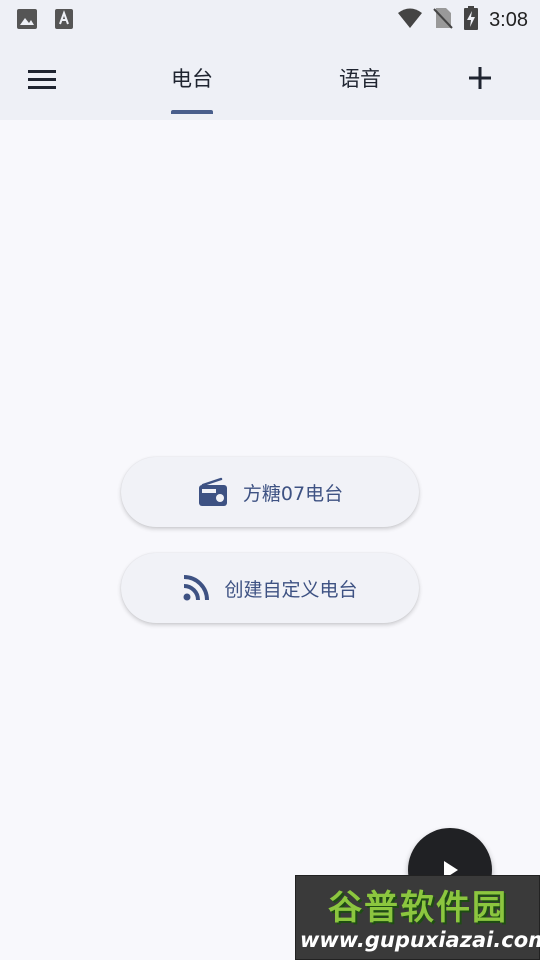 This screenshot has height=960, width=540. What do you see at coordinates (196, 588) in the screenshot?
I see `rss-icon` at bounding box center [196, 588].